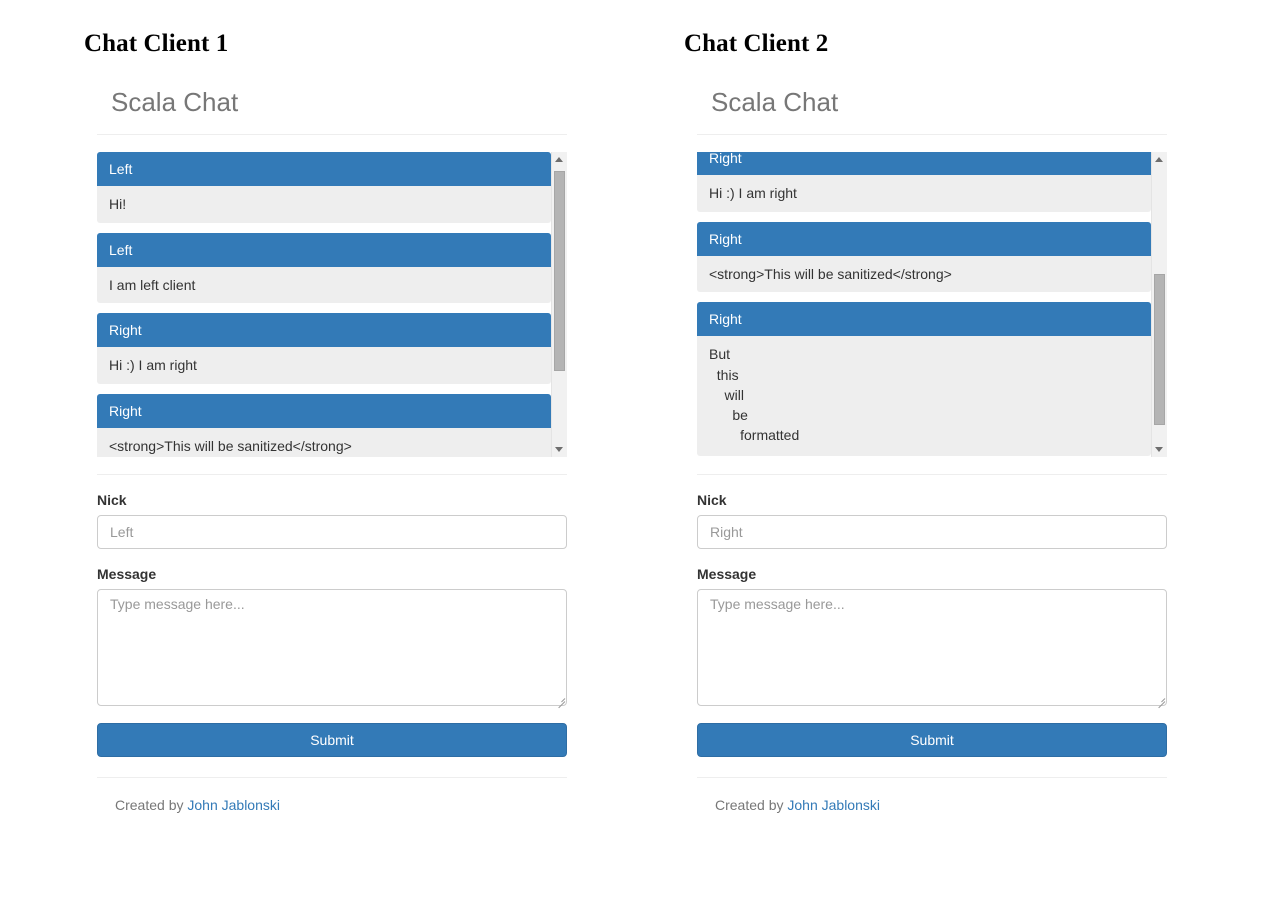 The height and width of the screenshot is (911, 1264). I want to click on chat-message-text: I am left client, so click(324, 285).